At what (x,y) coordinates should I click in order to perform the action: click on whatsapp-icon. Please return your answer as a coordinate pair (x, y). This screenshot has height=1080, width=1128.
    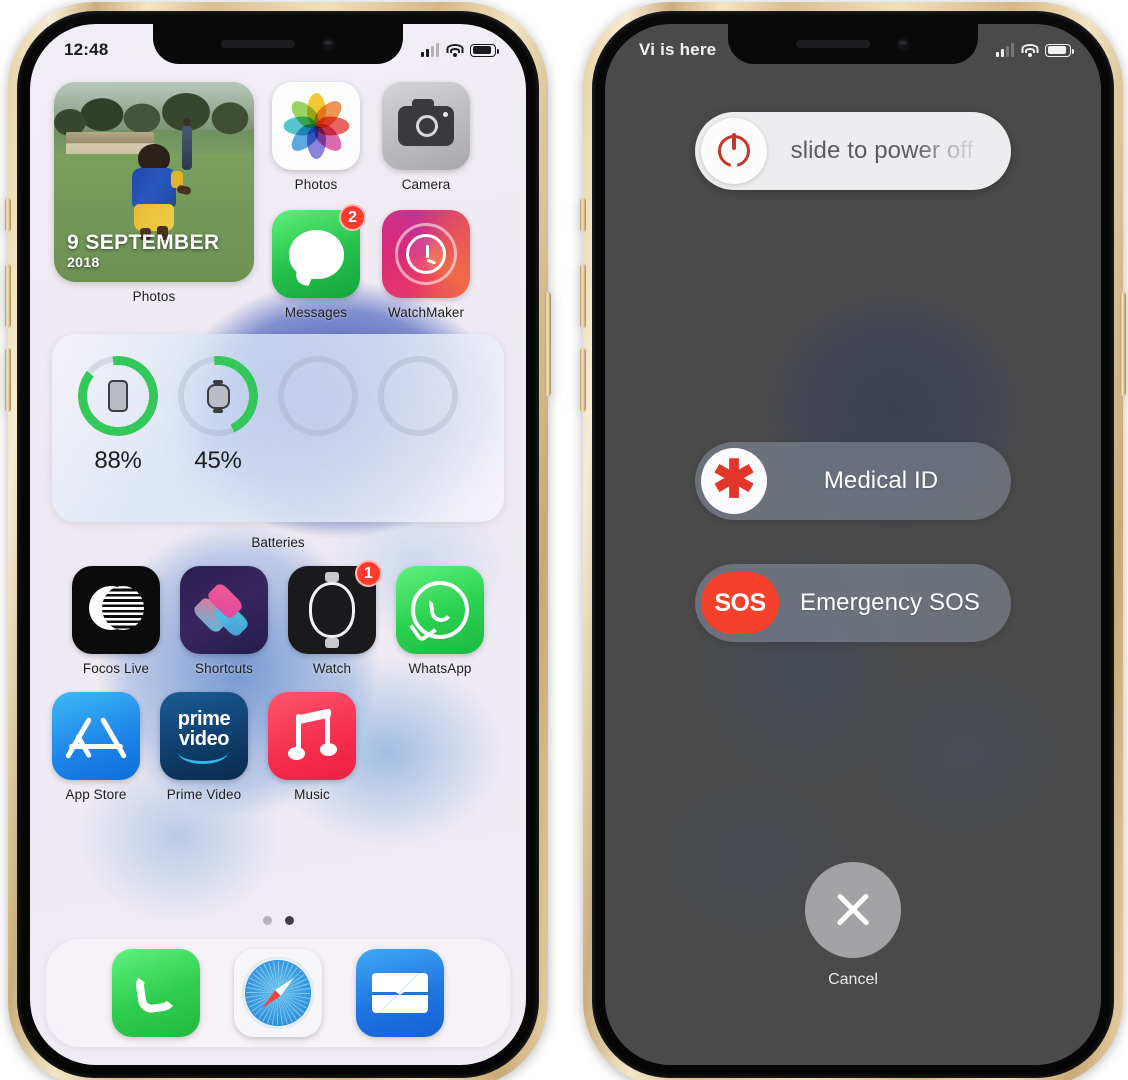
    Looking at the image, I should click on (440, 610).